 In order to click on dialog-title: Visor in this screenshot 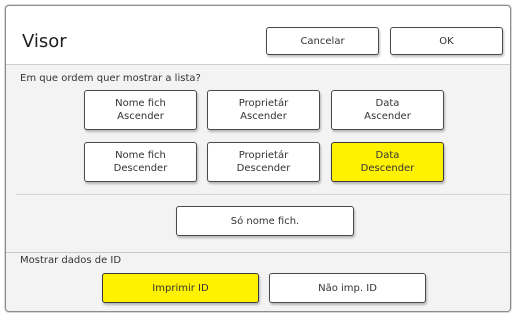, I will do `click(44, 41)`.